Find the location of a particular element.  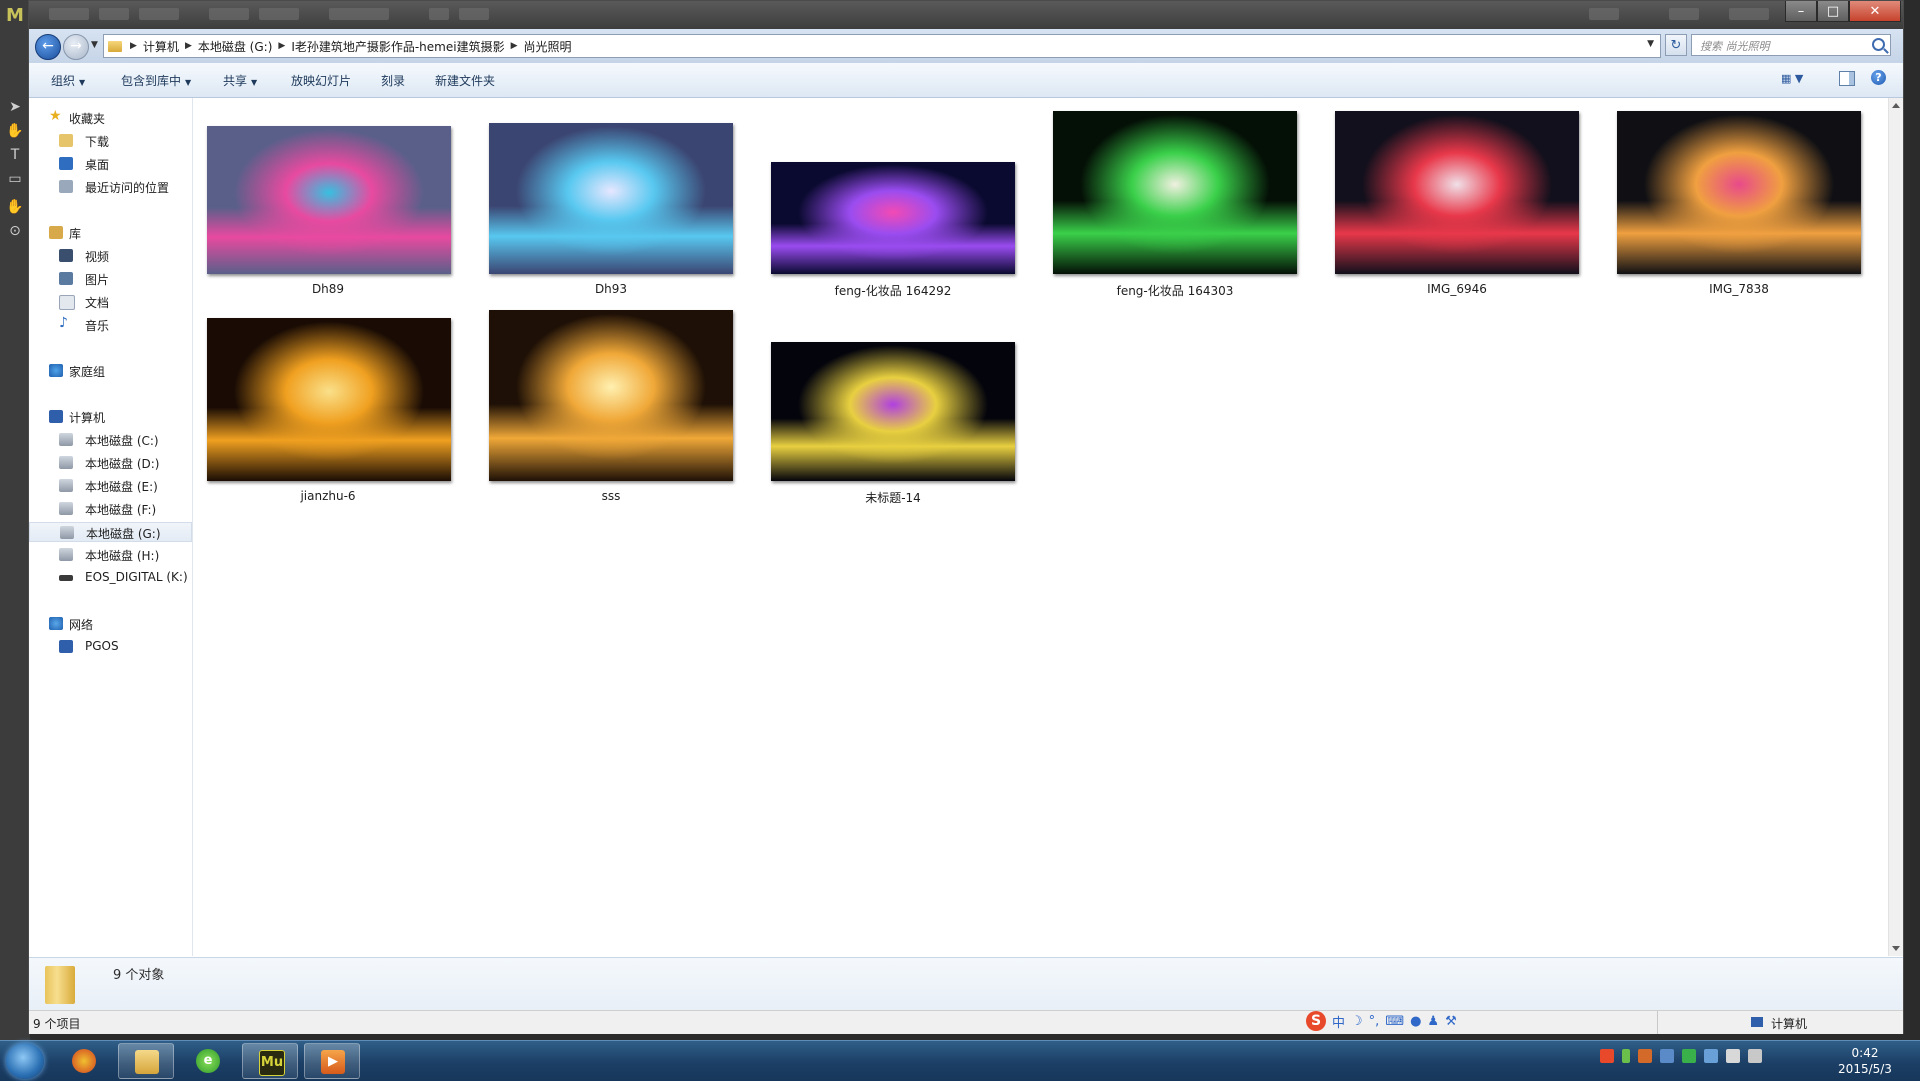

taskbar-app-browser: e is located at coordinates (208, 1061).